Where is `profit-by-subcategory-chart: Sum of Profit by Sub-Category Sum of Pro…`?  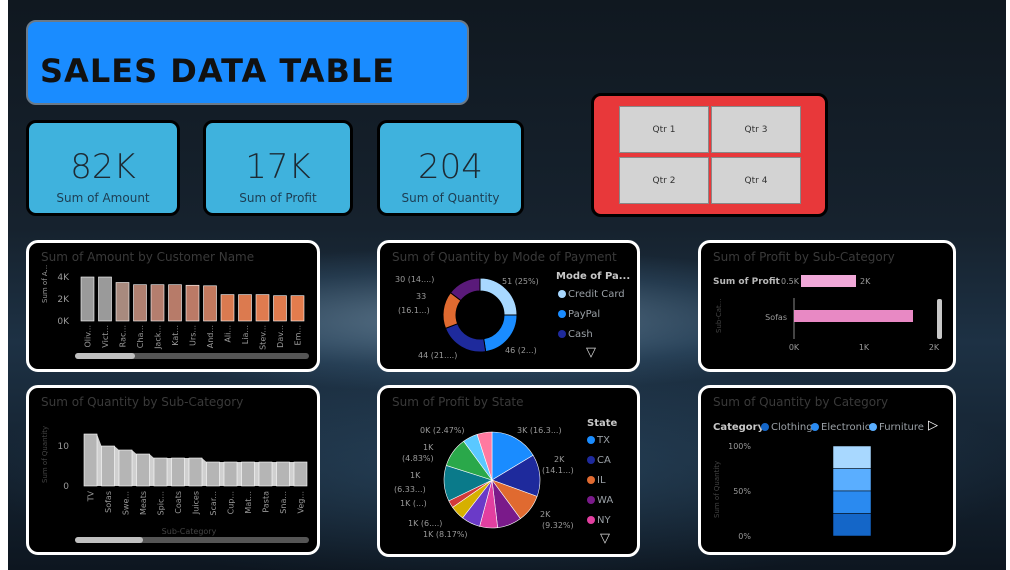
profit-by-subcategory-chart: Sum of Profit by Sub-Category Sum of Pro… is located at coordinates (827, 306).